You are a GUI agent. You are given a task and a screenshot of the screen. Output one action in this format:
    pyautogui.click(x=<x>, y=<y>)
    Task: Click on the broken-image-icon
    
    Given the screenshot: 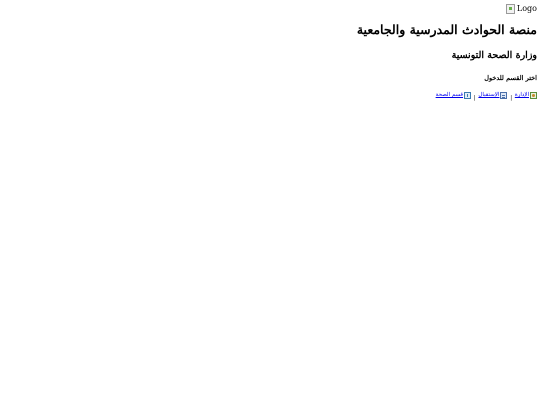 What is the action you would take?
    pyautogui.click(x=510, y=9)
    